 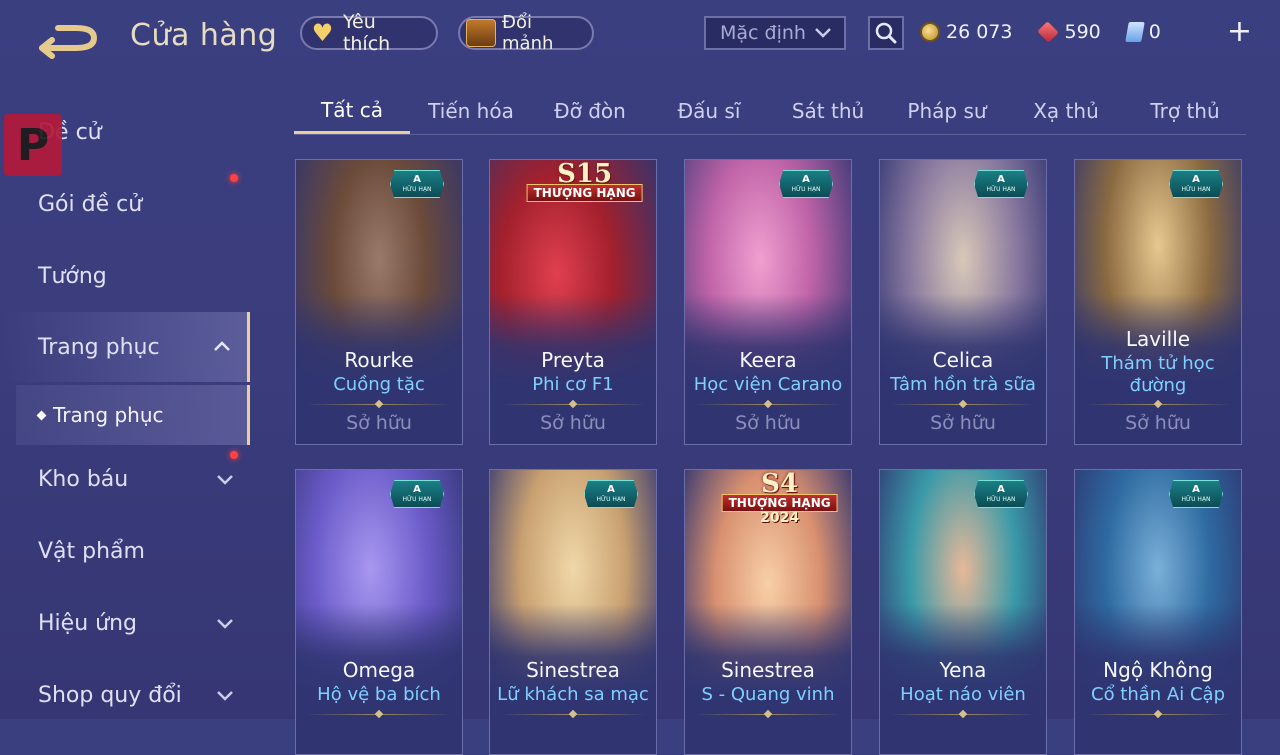 What do you see at coordinates (573, 612) in the screenshot?
I see `skin-card: A HỮU HẠN Sinestrea Lữ khách sa mạc` at bounding box center [573, 612].